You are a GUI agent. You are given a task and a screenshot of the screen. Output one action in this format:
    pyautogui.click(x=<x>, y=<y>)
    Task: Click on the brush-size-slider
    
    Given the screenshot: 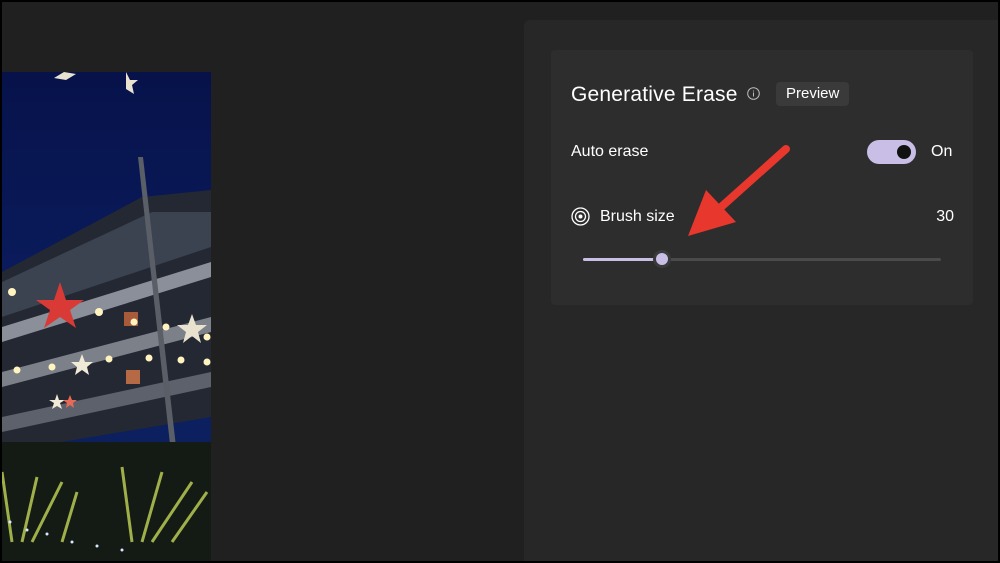 What is the action you would take?
    pyautogui.click(x=762, y=259)
    